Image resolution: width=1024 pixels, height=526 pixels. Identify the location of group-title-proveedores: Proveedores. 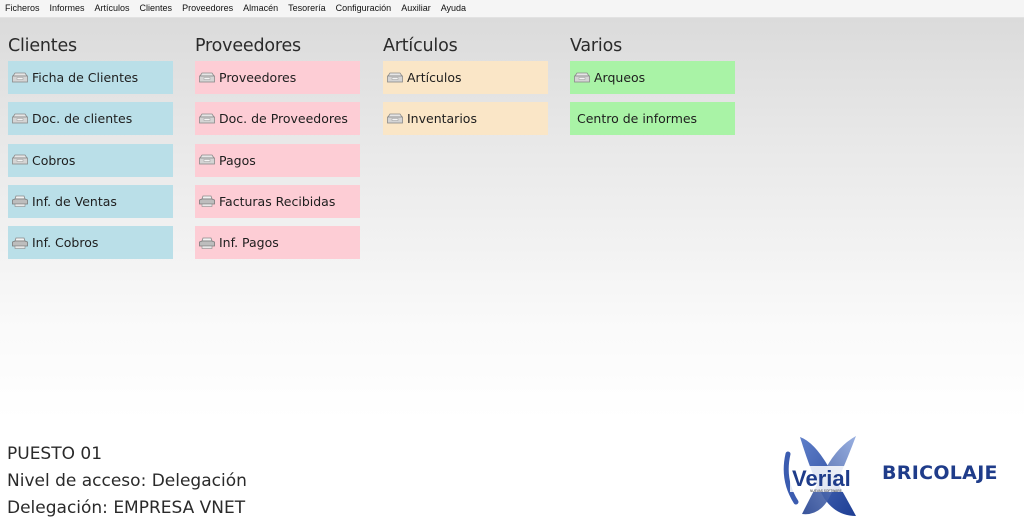
(248, 46).